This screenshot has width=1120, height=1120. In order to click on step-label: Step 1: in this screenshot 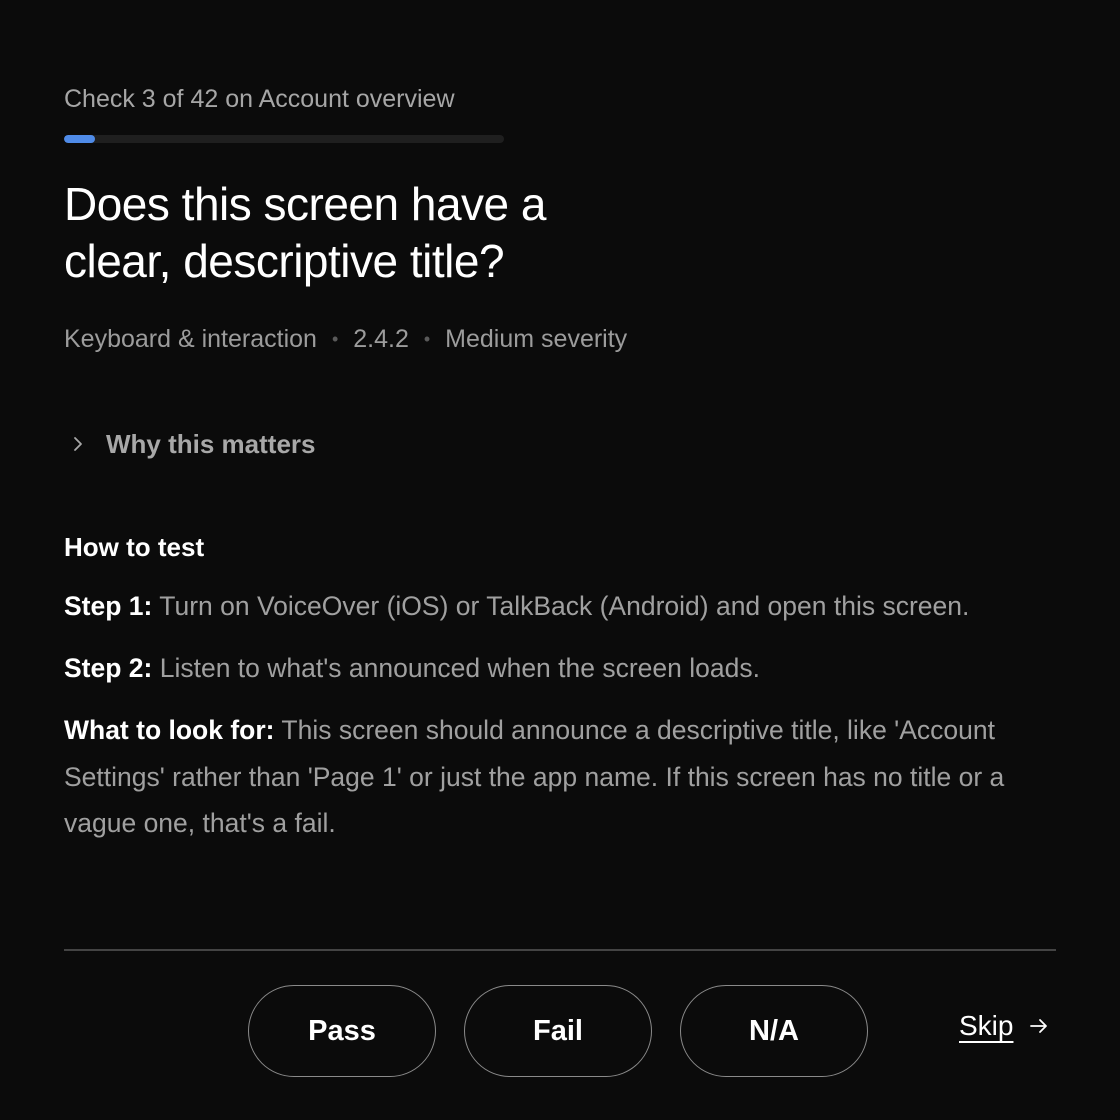, I will do `click(108, 606)`.